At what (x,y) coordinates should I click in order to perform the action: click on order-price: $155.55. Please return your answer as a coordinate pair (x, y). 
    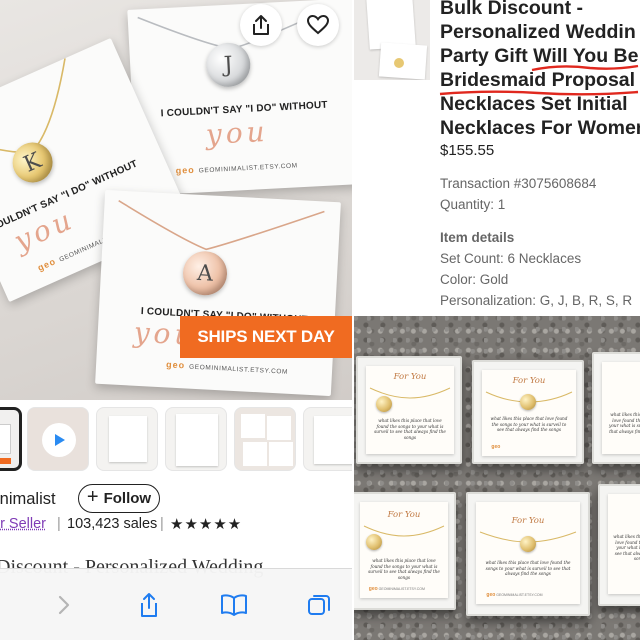
    Looking at the image, I should click on (467, 150).